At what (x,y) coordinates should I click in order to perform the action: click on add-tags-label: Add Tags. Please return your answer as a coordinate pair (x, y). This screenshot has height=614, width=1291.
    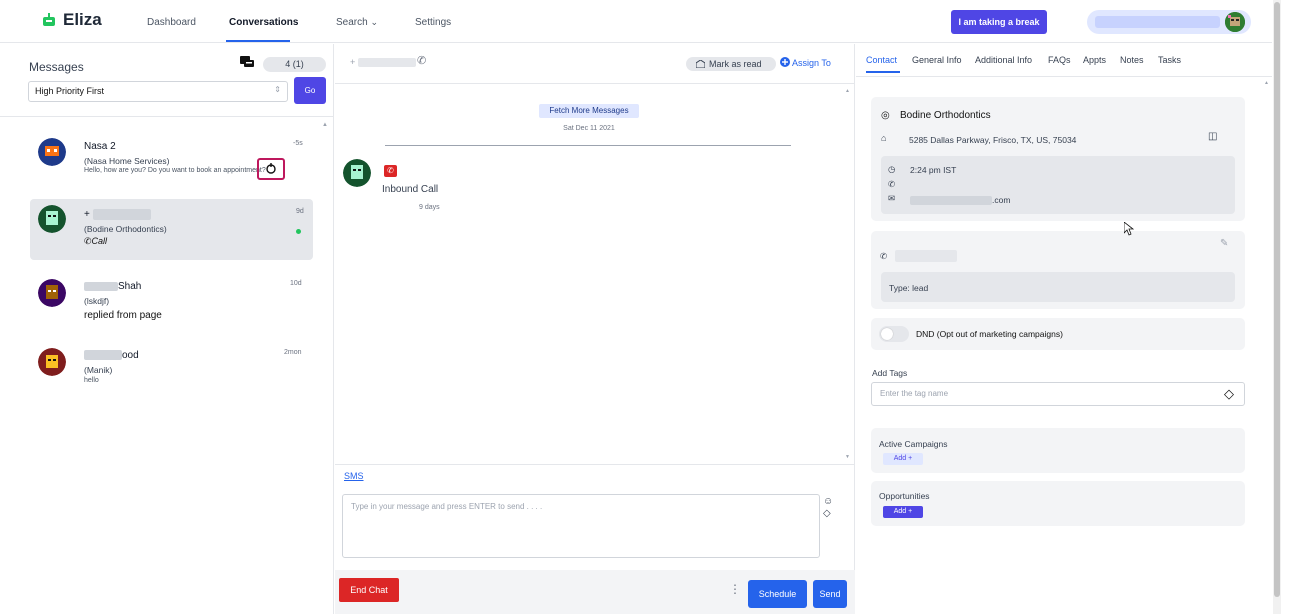
    Looking at the image, I should click on (890, 373).